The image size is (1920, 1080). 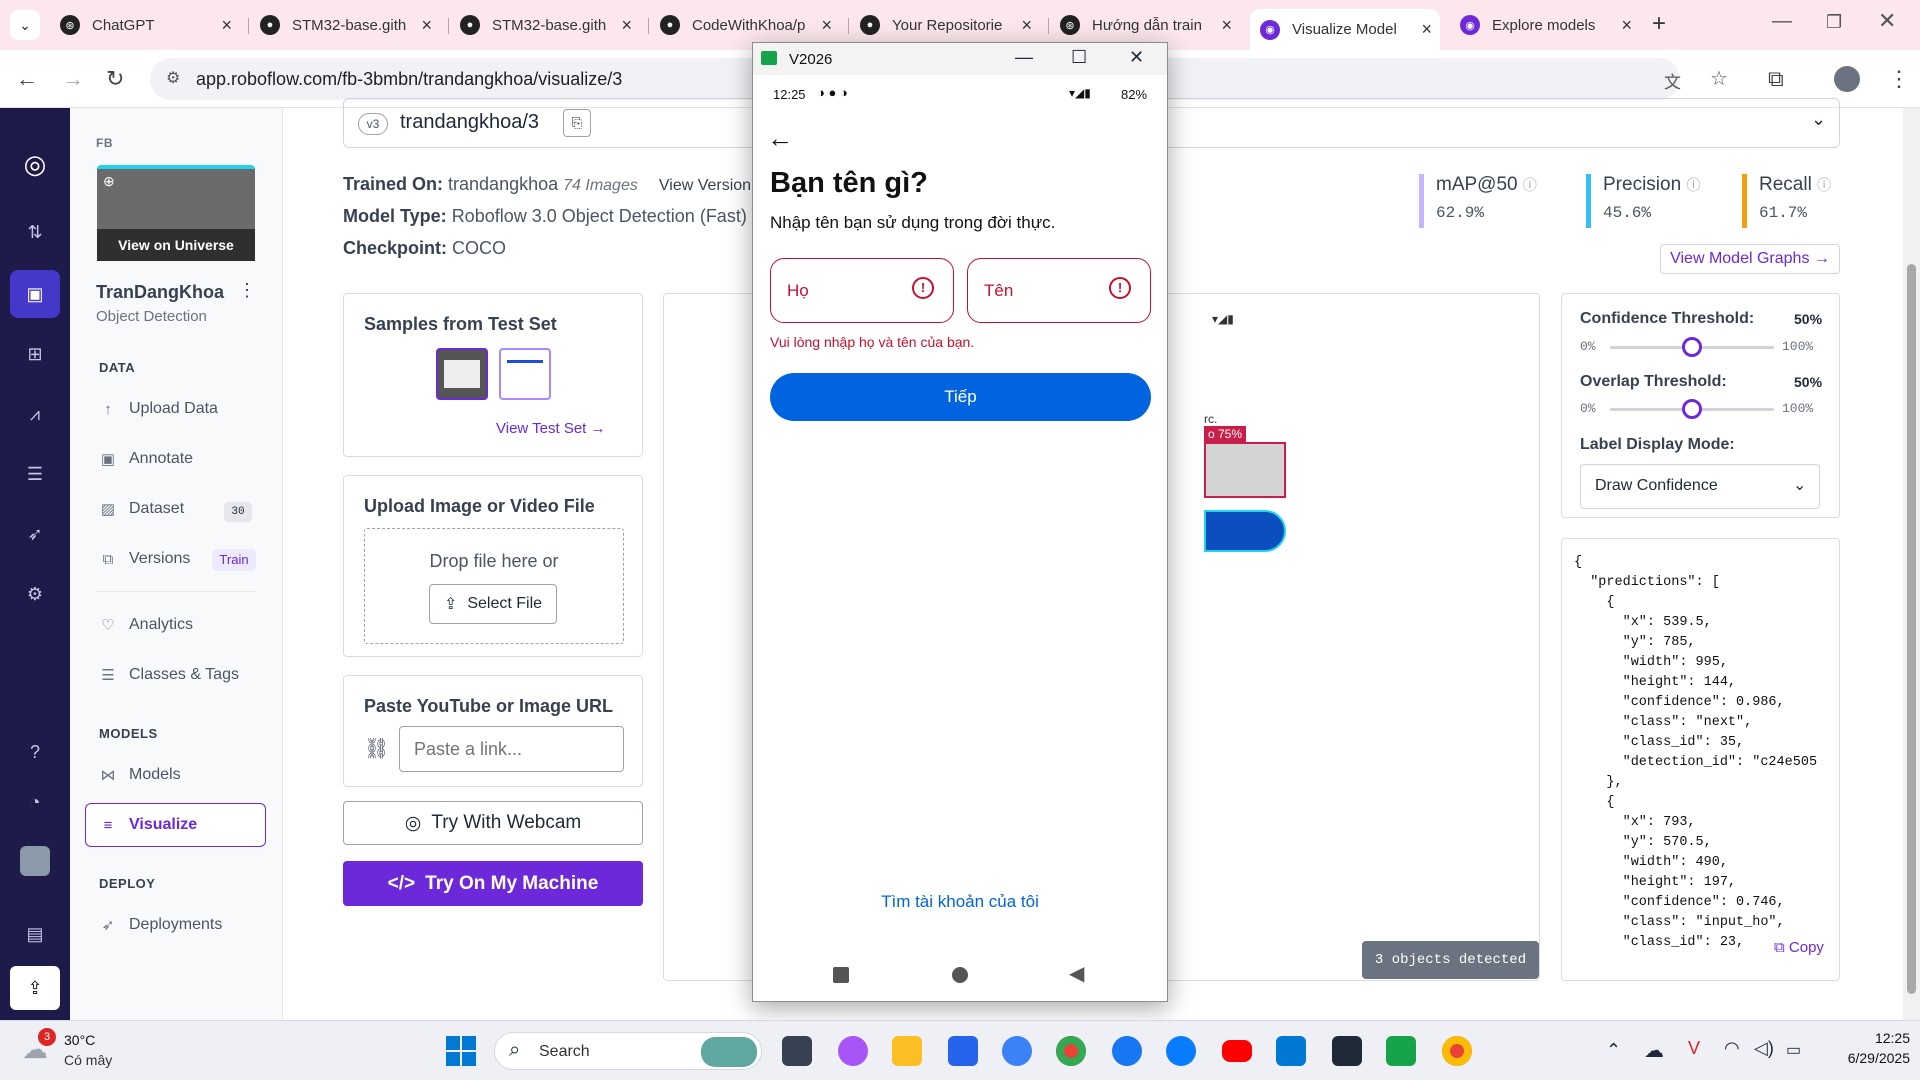 What do you see at coordinates (146, 625) in the screenshot?
I see `sidebar-item-analytics: ♡ Analytics` at bounding box center [146, 625].